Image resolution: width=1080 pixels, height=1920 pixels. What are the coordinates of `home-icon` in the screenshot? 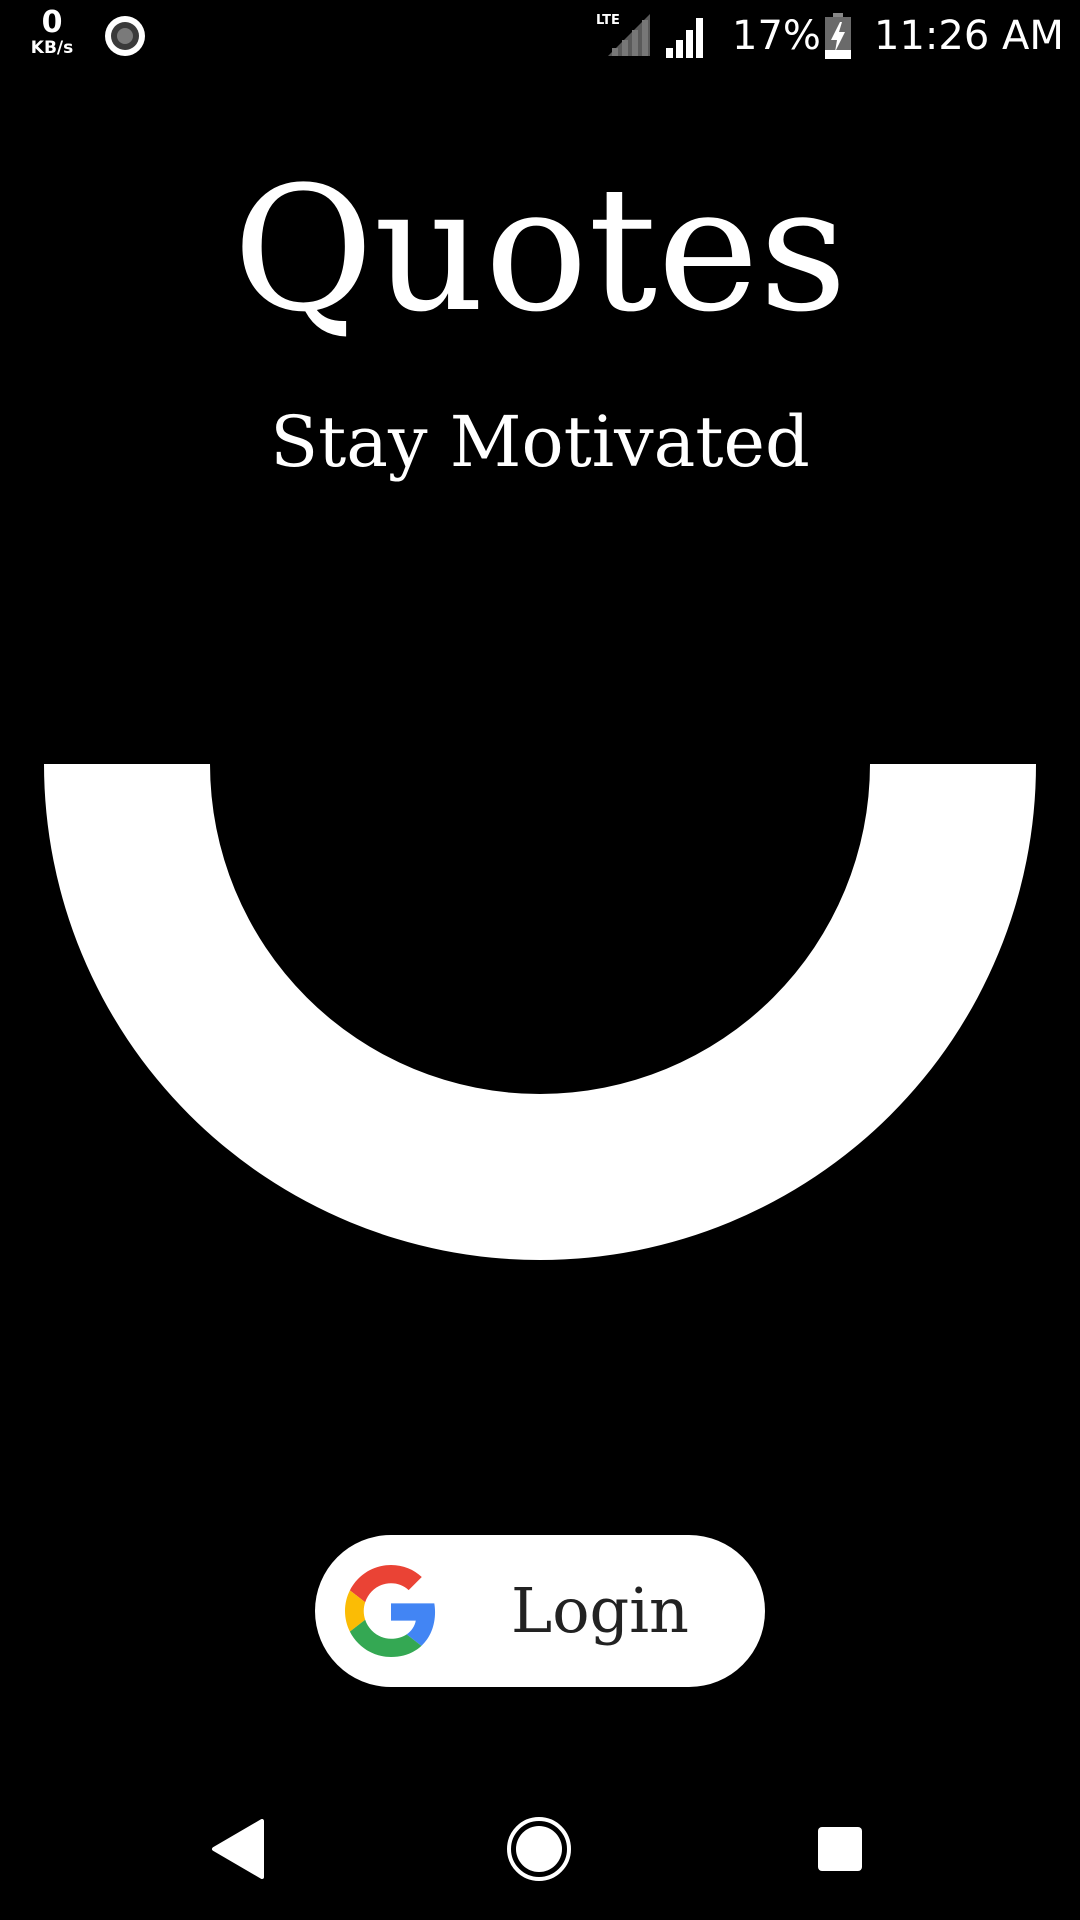 It's located at (539, 1849).